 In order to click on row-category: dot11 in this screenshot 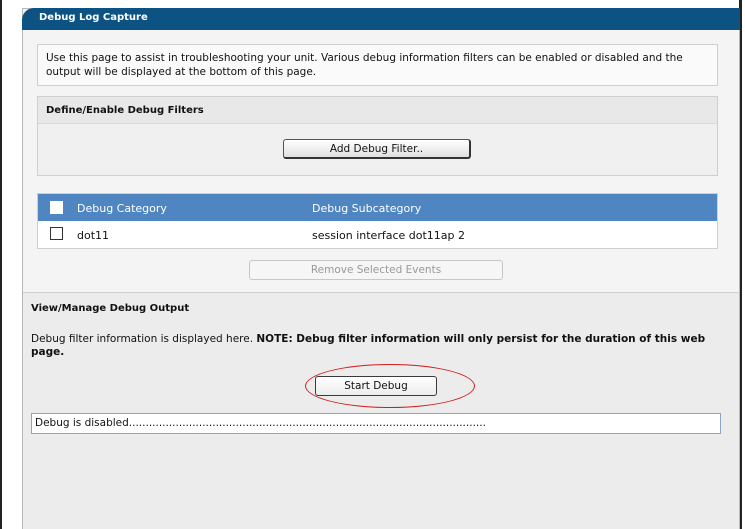, I will do `click(93, 235)`.